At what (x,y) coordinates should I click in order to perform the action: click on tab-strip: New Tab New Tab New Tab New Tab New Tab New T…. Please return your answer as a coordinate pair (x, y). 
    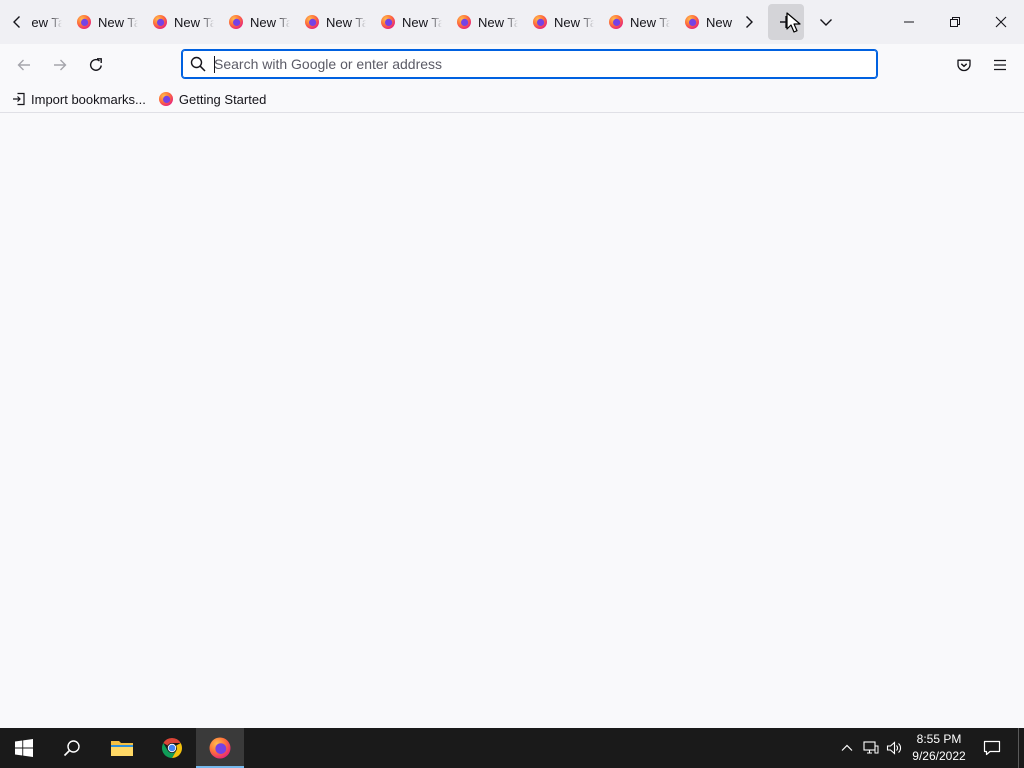
    Looking at the image, I should click on (512, 22).